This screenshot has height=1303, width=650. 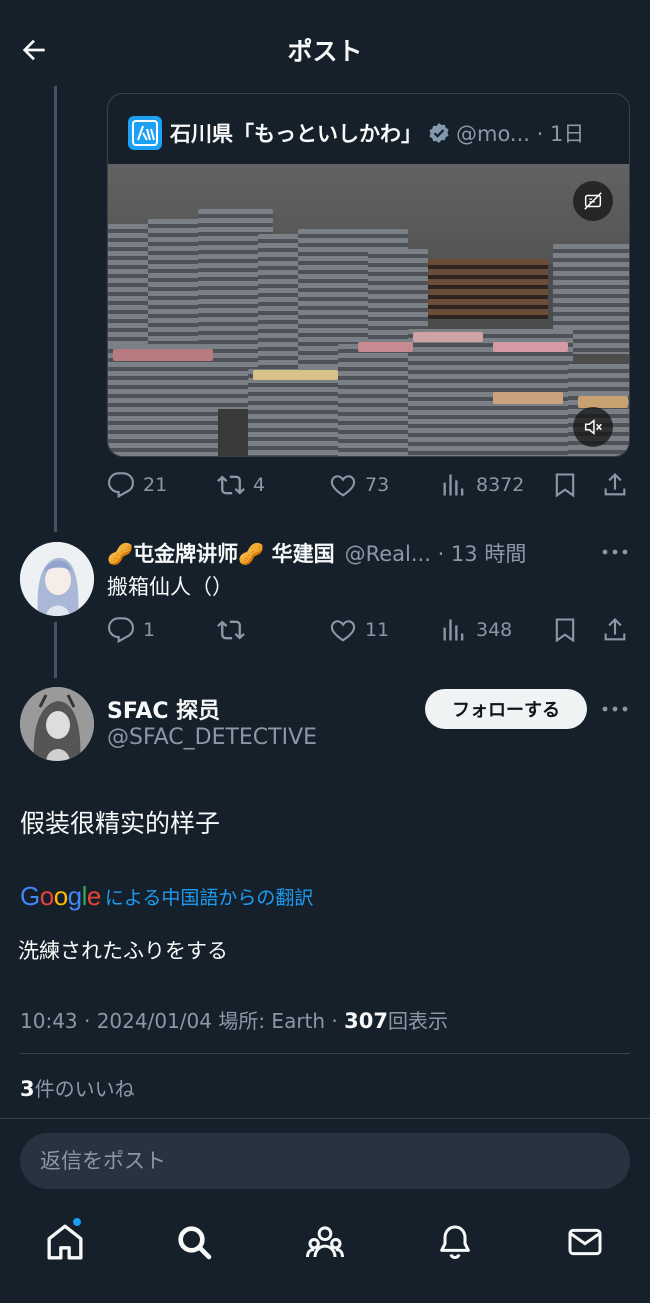 I want to click on communities-icon, so click(x=325, y=1242).